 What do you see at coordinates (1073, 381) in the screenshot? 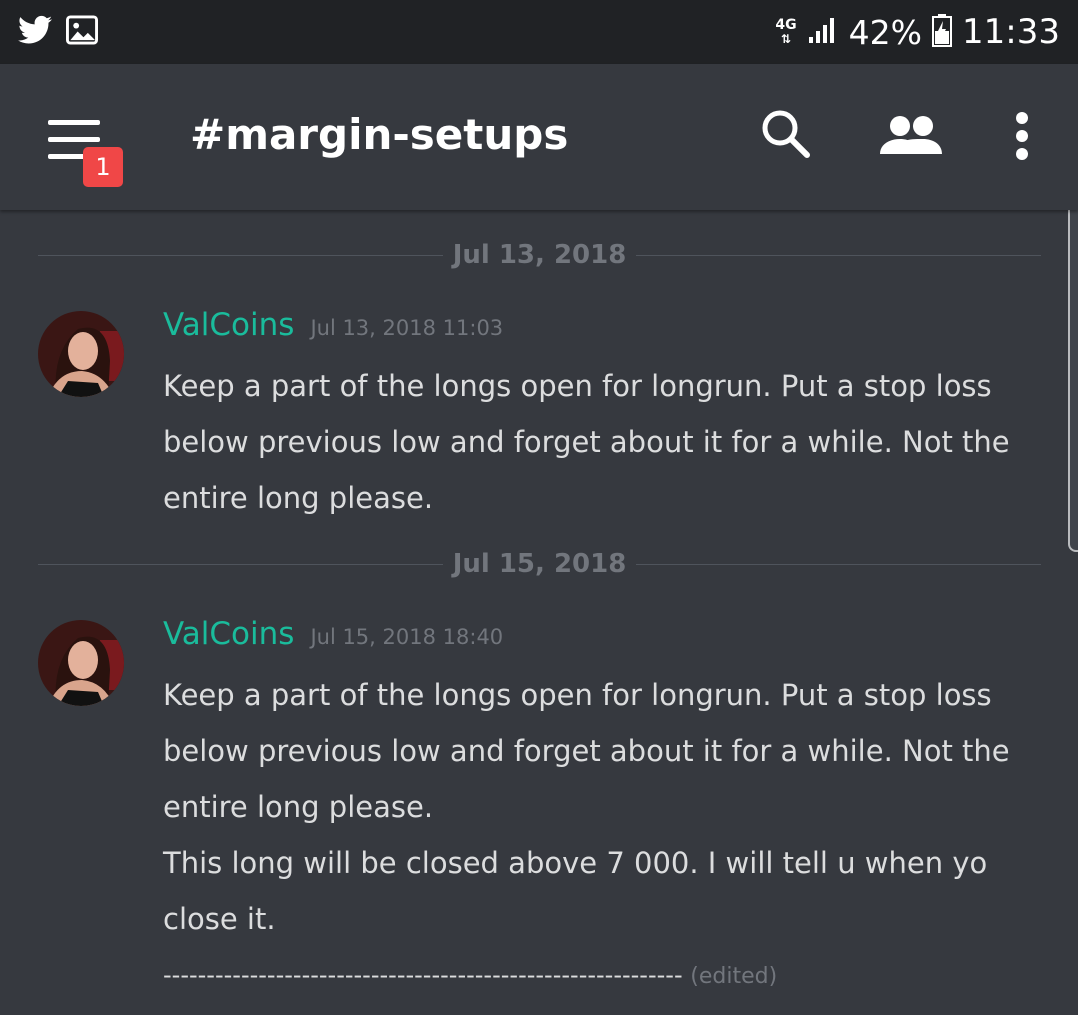
I see `scrollbar-thumb` at bounding box center [1073, 381].